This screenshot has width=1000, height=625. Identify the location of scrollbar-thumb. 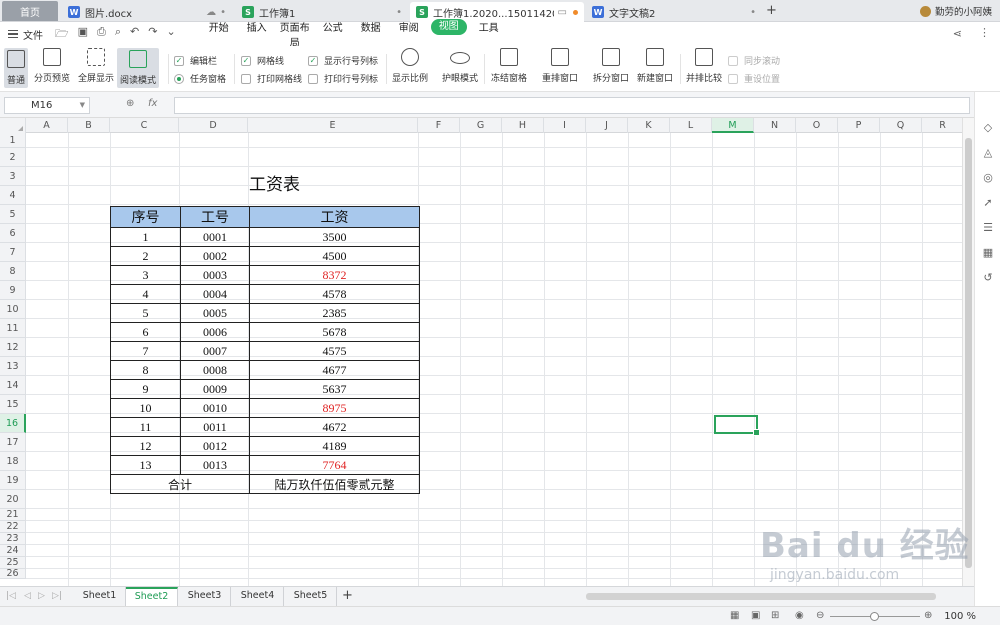
(968, 353).